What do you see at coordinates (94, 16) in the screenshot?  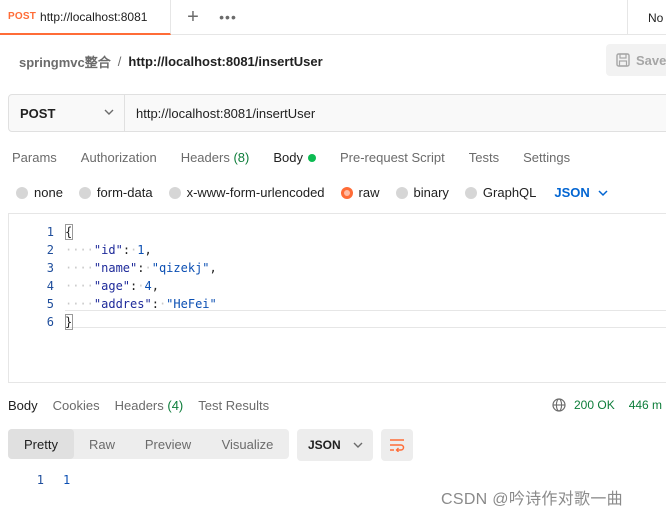 I see `tab-title: http://localhost:8081` at bounding box center [94, 16].